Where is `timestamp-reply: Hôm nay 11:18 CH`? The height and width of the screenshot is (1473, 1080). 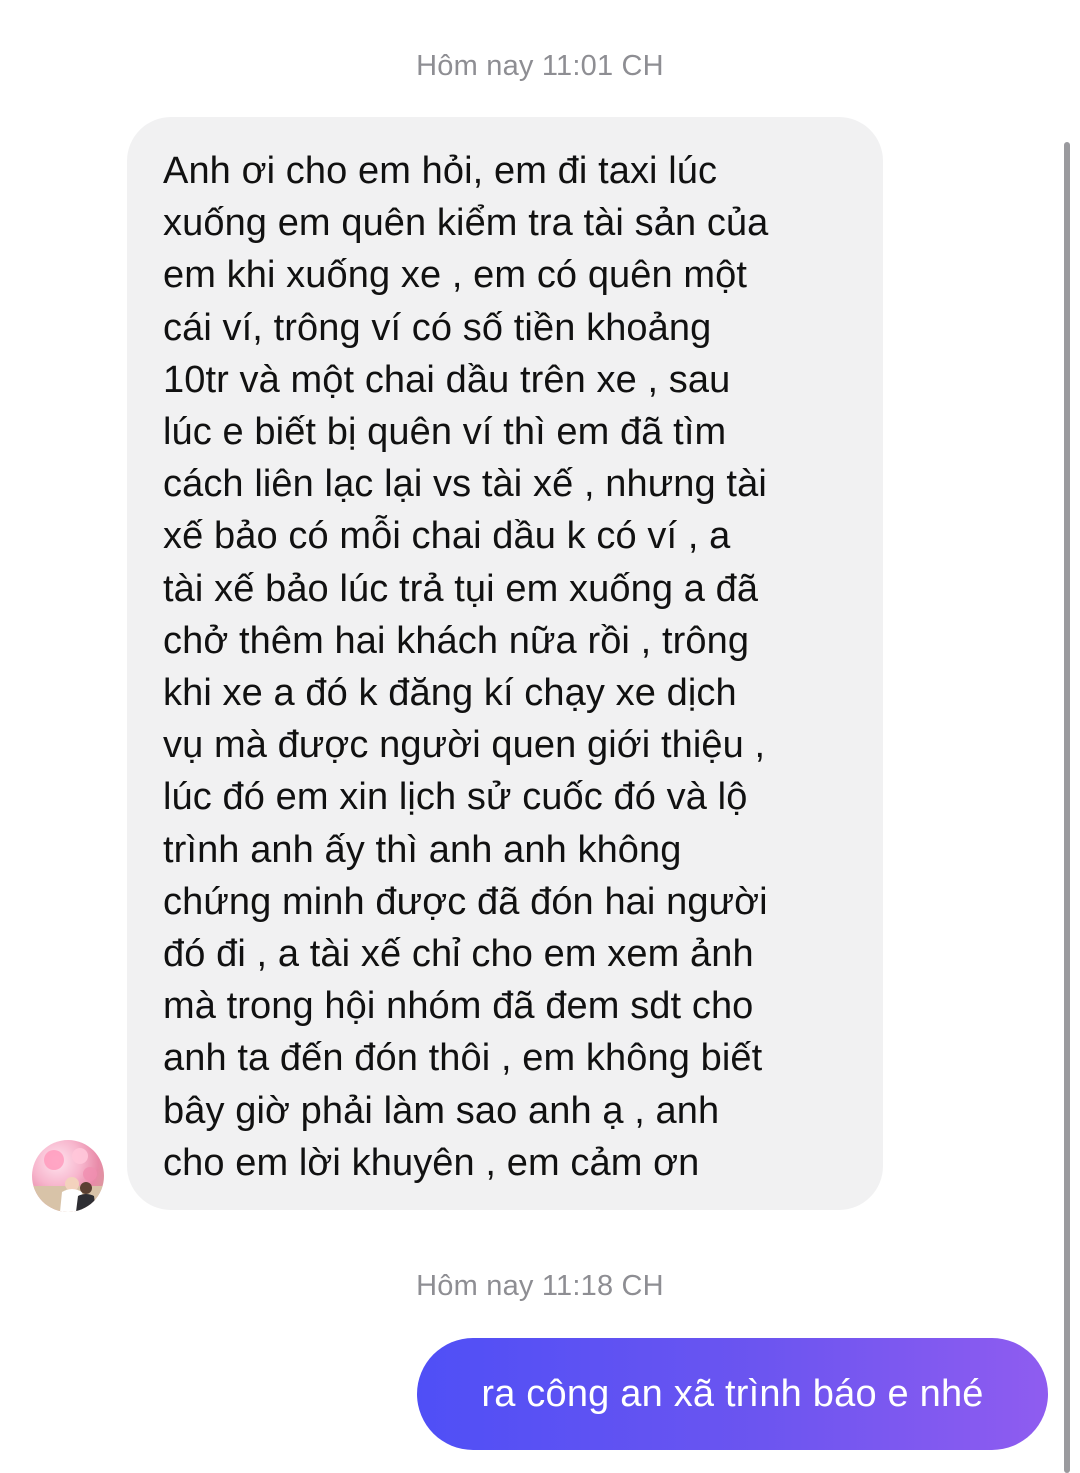
timestamp-reply: Hôm nay 11:18 CH is located at coordinates (540, 1286).